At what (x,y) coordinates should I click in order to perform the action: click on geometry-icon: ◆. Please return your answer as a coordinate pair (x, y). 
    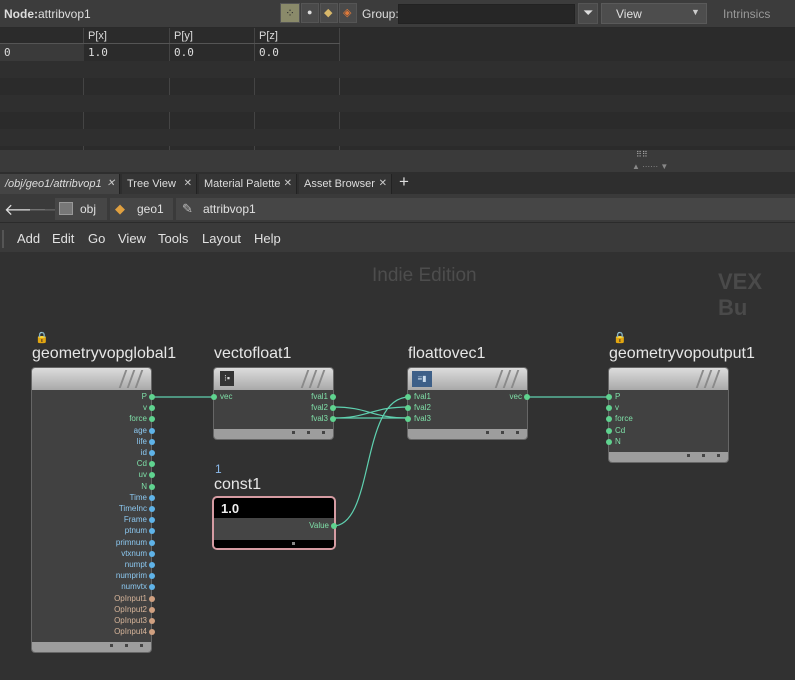
    Looking at the image, I should click on (120, 208).